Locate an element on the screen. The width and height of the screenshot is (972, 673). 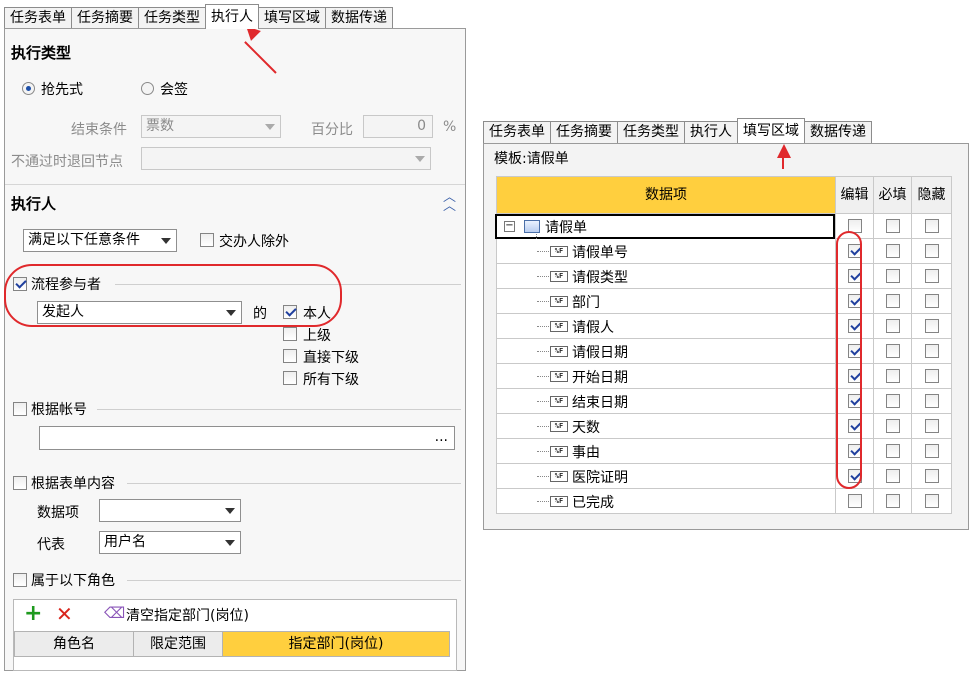
root-hidden-checkbox is located at coordinates (932, 226).